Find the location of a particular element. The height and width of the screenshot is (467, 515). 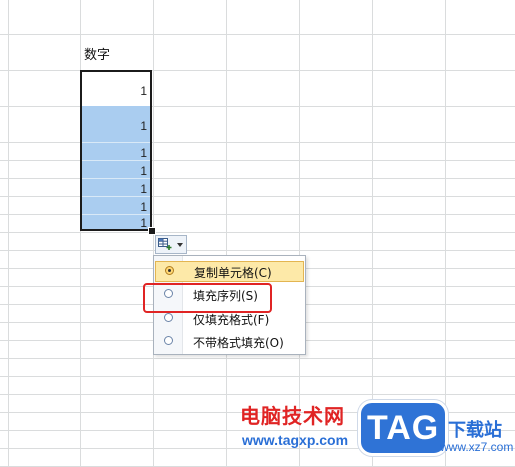

watermark-brand: 电脑技术网 is located at coordinates (292, 416).